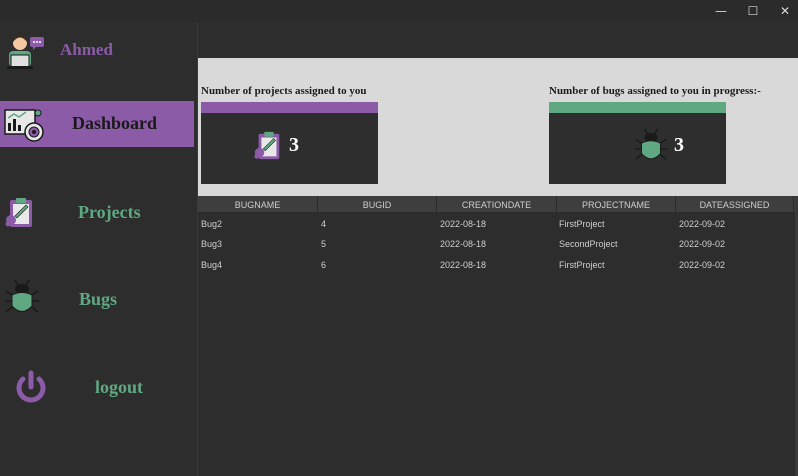  I want to click on column-header-creationdate: CREATIONDATE, so click(497, 204).